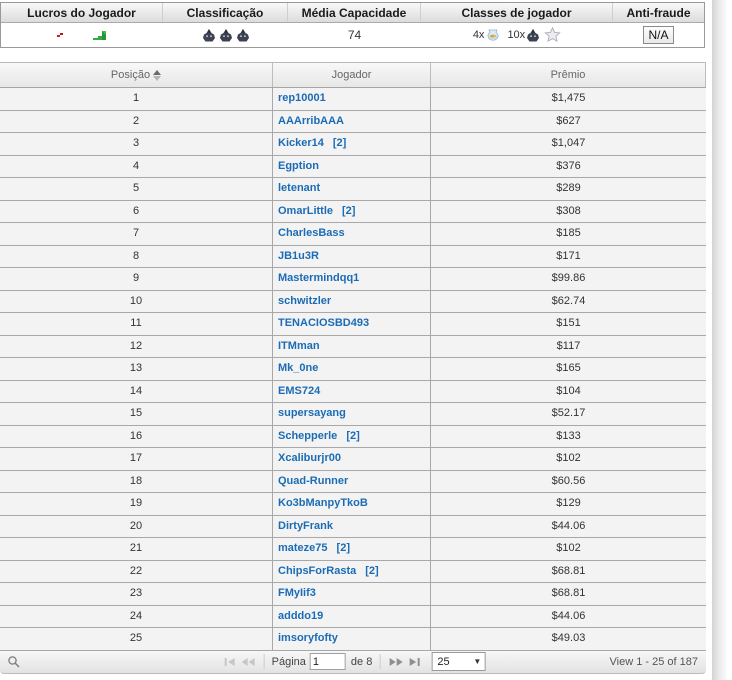 This screenshot has height=680, width=732. What do you see at coordinates (305, 211) in the screenshot?
I see `player-link: OmarLittle` at bounding box center [305, 211].